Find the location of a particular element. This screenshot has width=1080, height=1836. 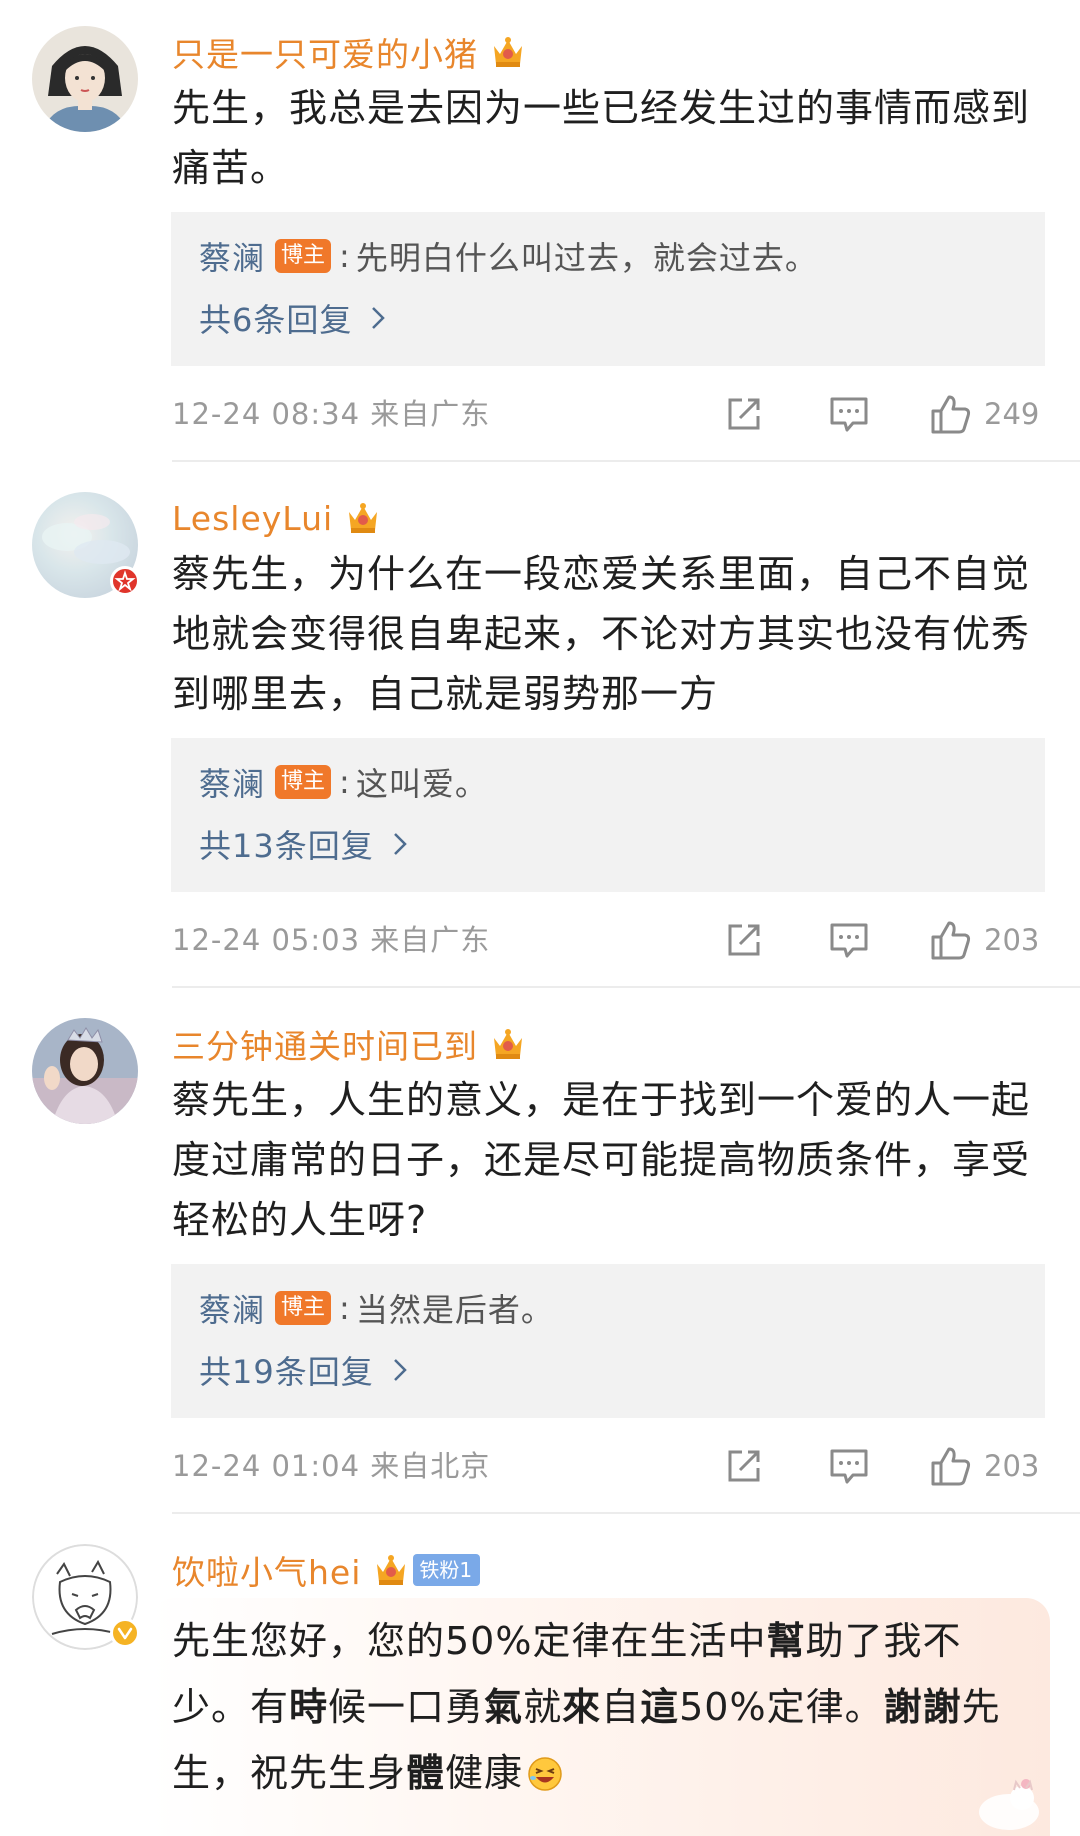

reply-preview: 蔡澜 博主 : 当然是后者。 共19条回复 is located at coordinates (608, 1341).